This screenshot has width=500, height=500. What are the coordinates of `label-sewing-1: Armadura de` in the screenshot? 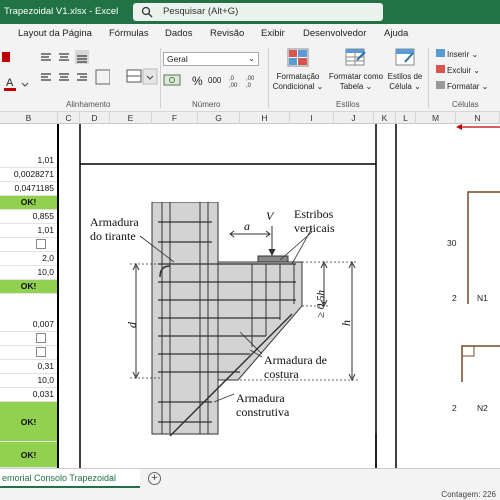 It's located at (295, 360).